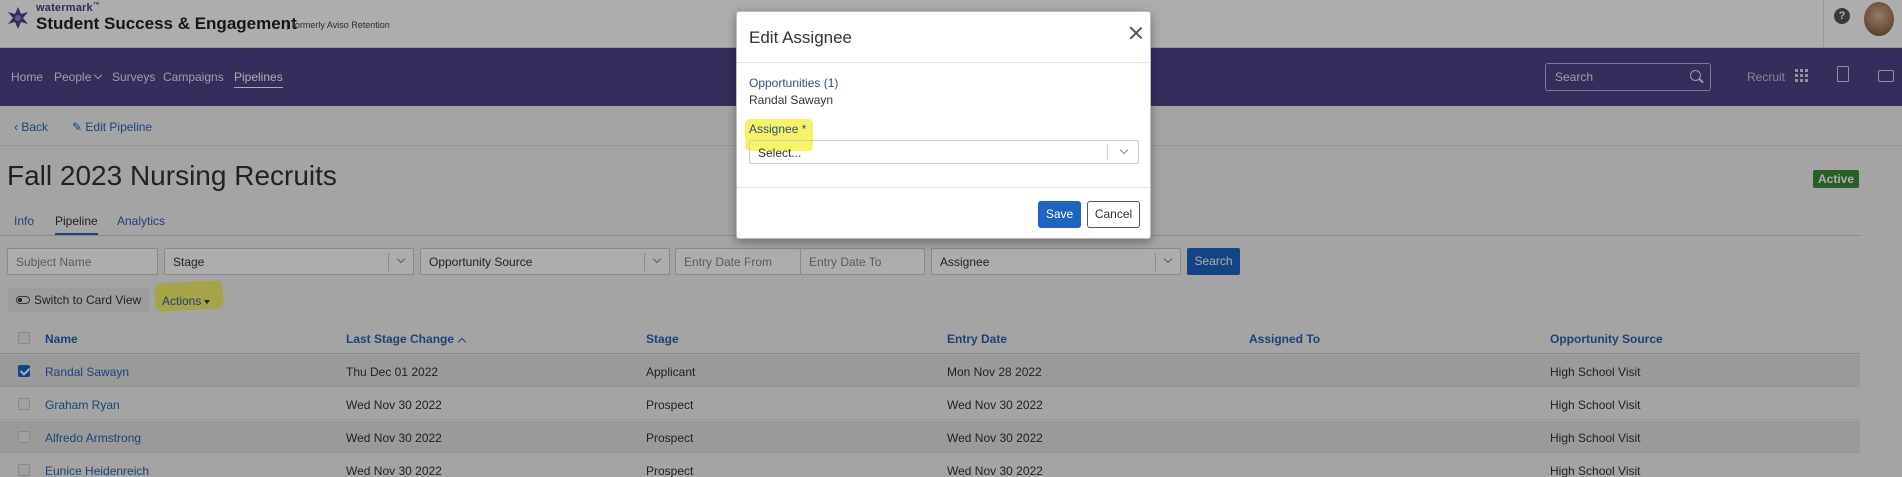 The width and height of the screenshot is (1902, 477). I want to click on cancel-button: Cancel, so click(1113, 214).